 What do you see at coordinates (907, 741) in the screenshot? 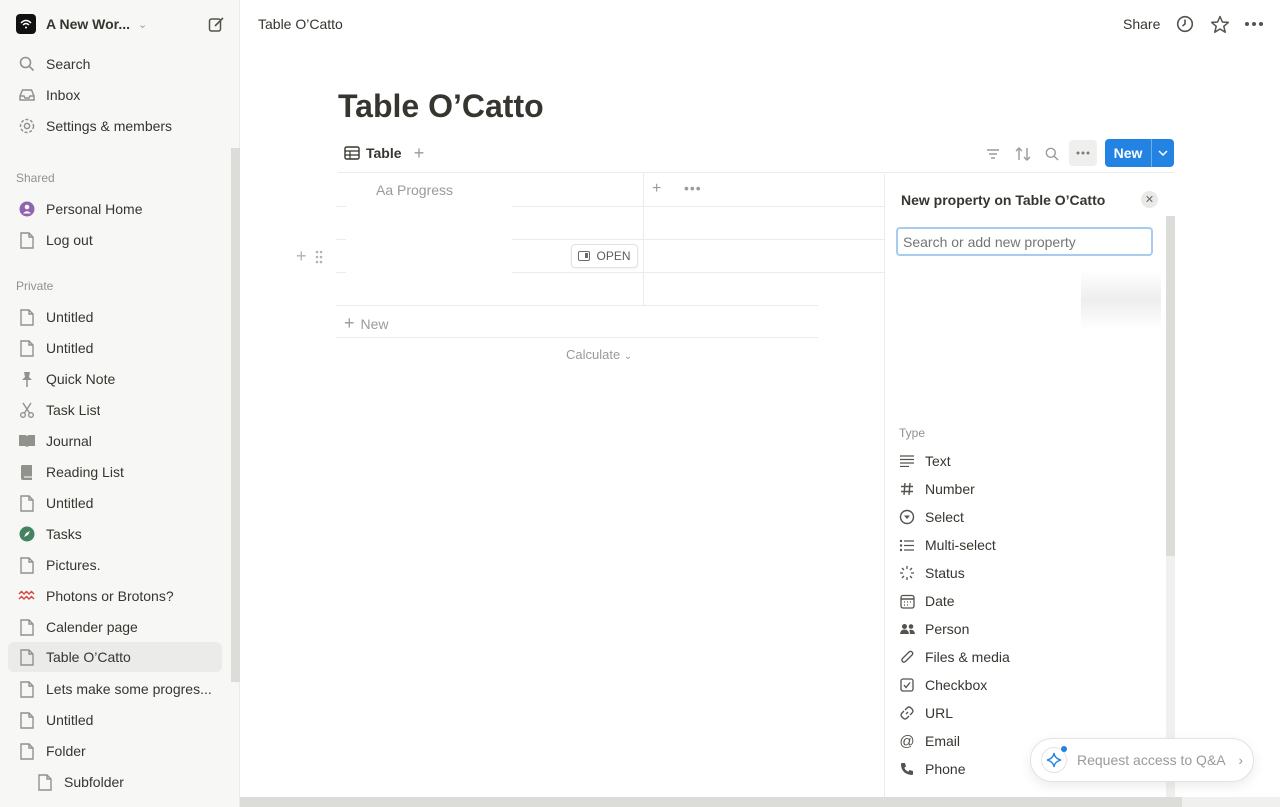
I see `at-icon: @` at bounding box center [907, 741].